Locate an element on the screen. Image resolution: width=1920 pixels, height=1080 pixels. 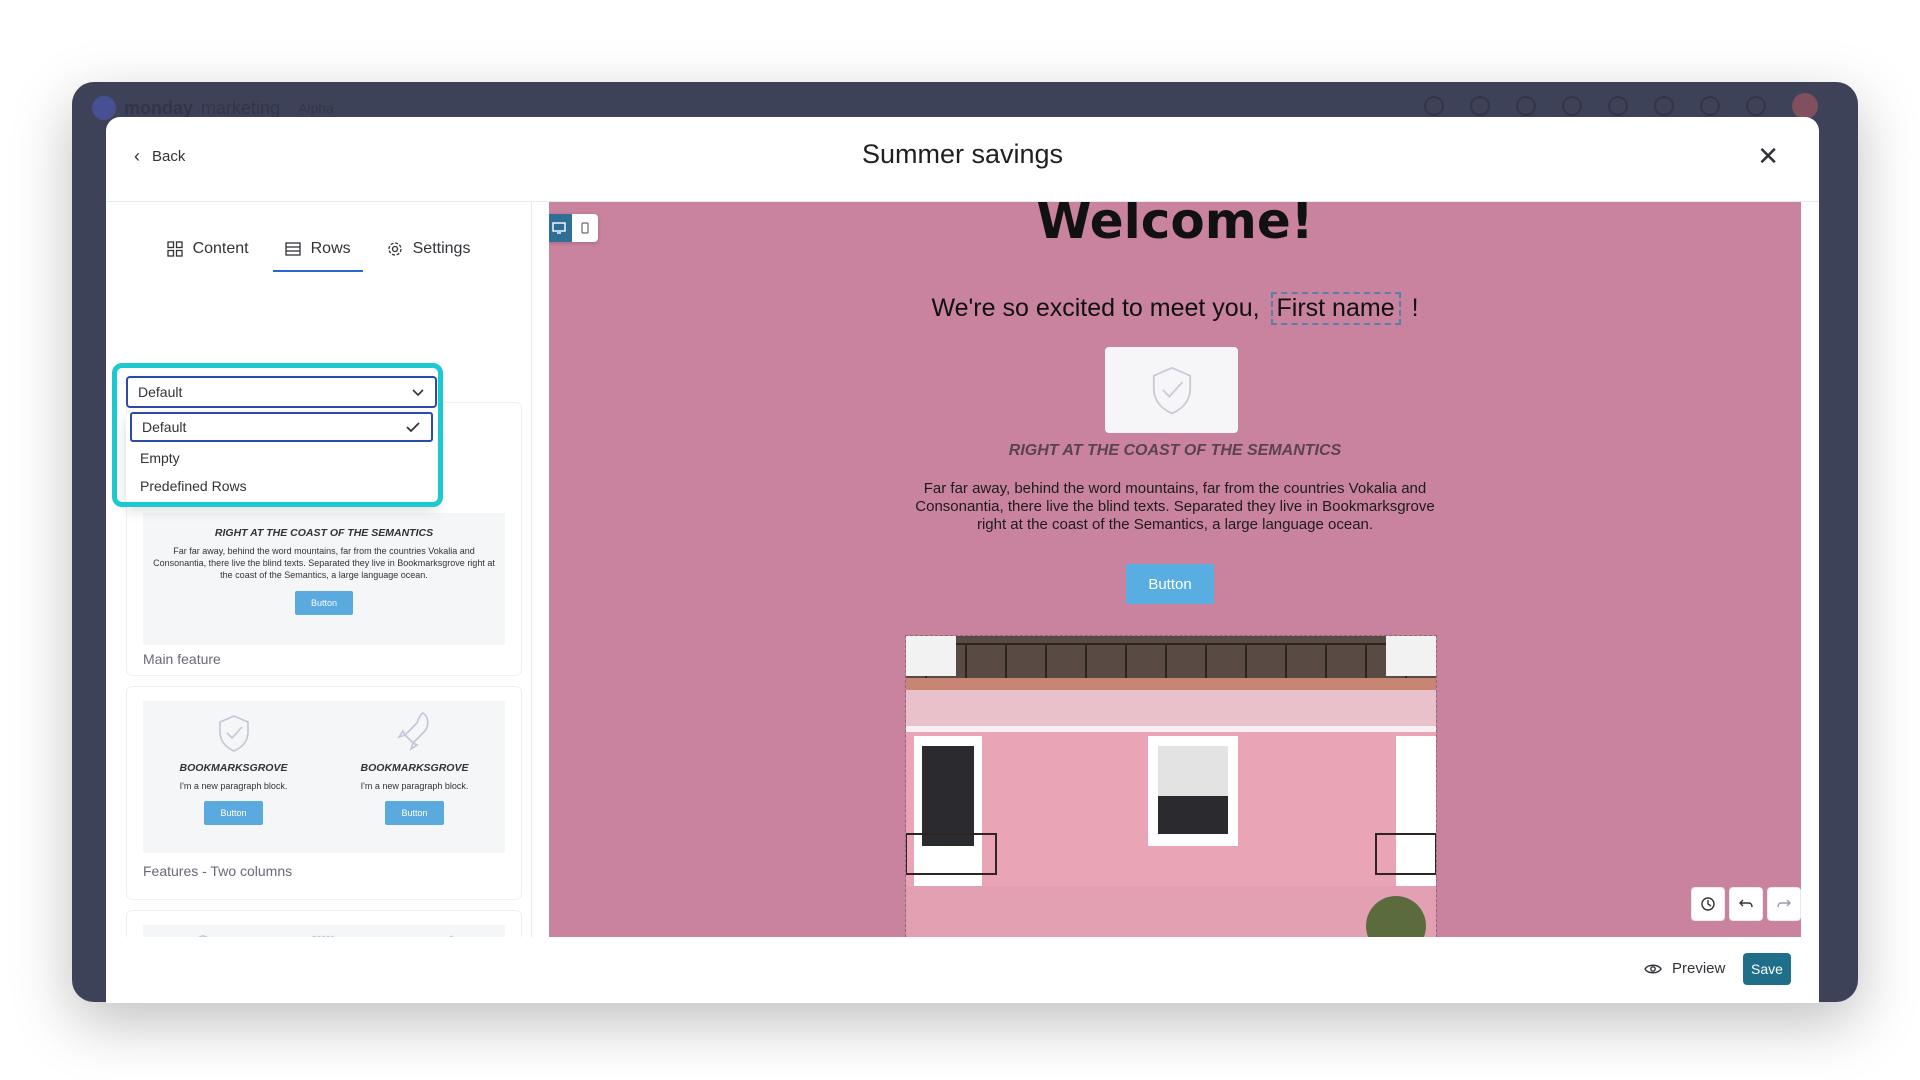
avatar is located at coordinates (1805, 106).